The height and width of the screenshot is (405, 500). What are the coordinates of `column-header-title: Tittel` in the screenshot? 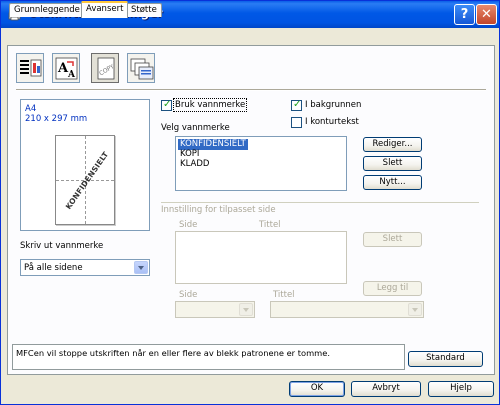 It's located at (270, 225).